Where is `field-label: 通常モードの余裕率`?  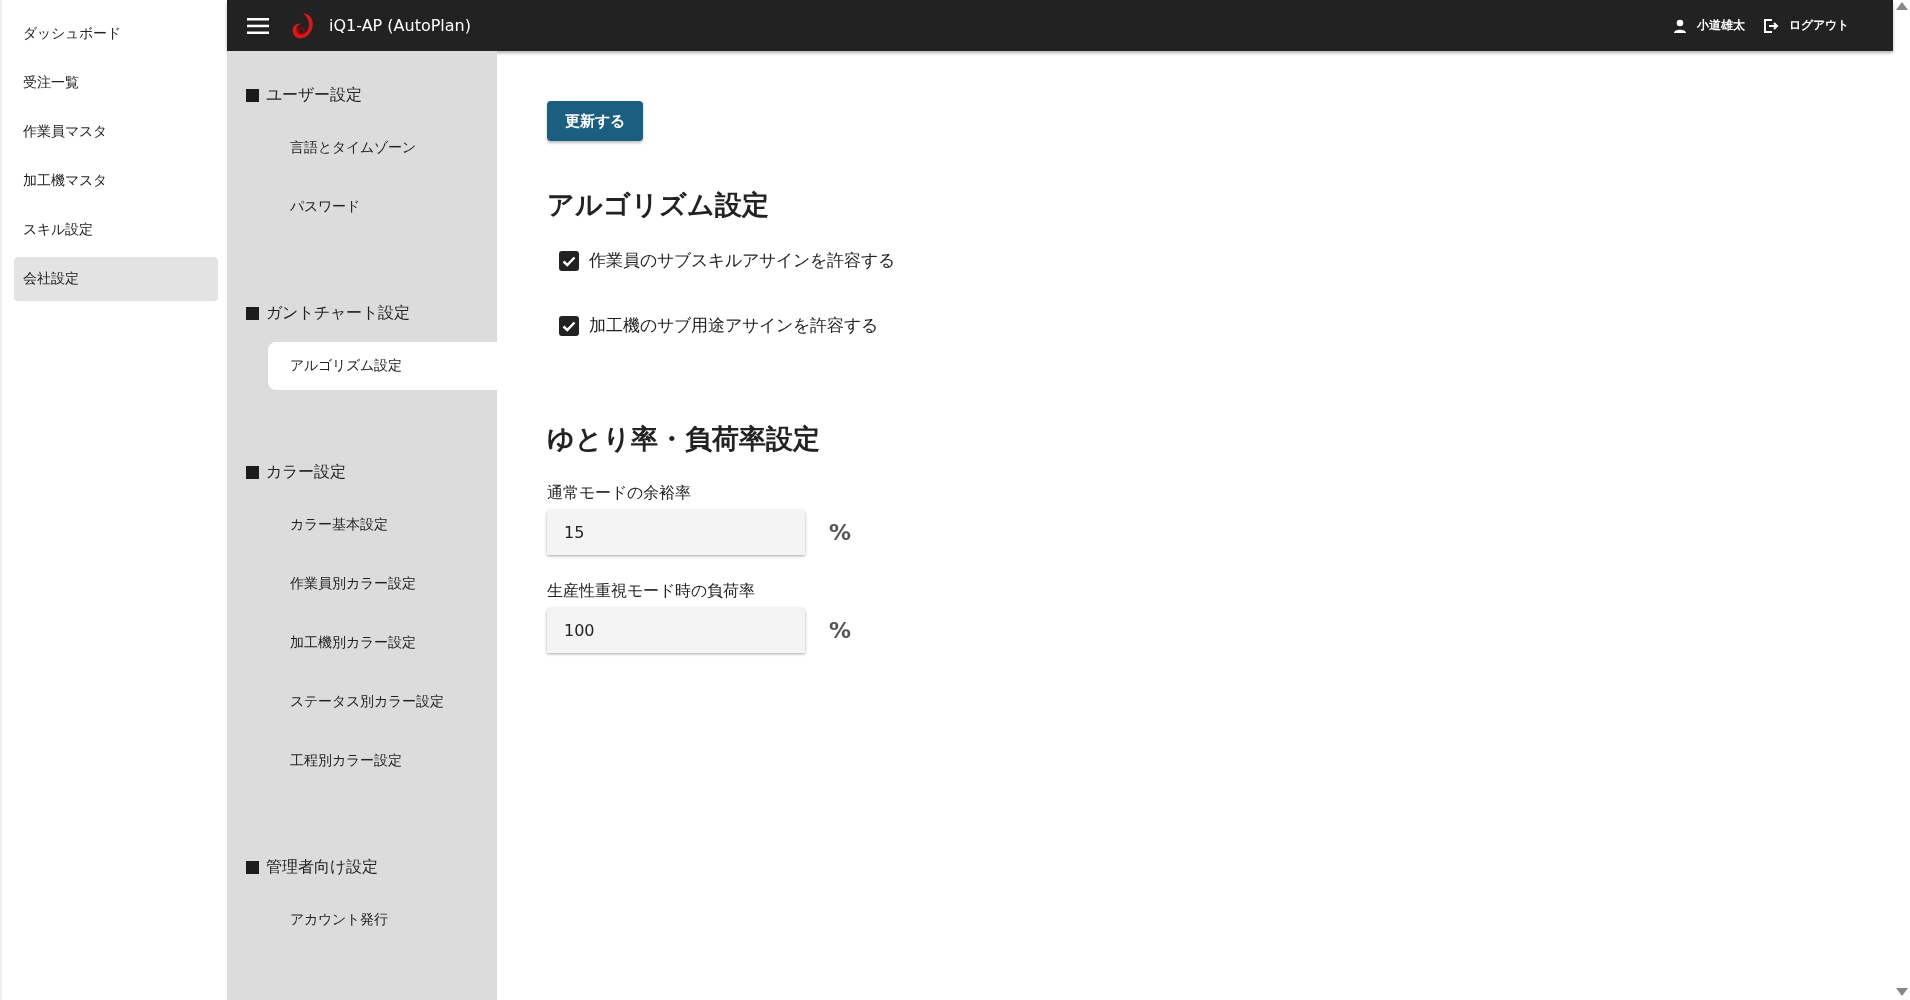
field-label: 通常モードの余裕率 is located at coordinates (619, 493).